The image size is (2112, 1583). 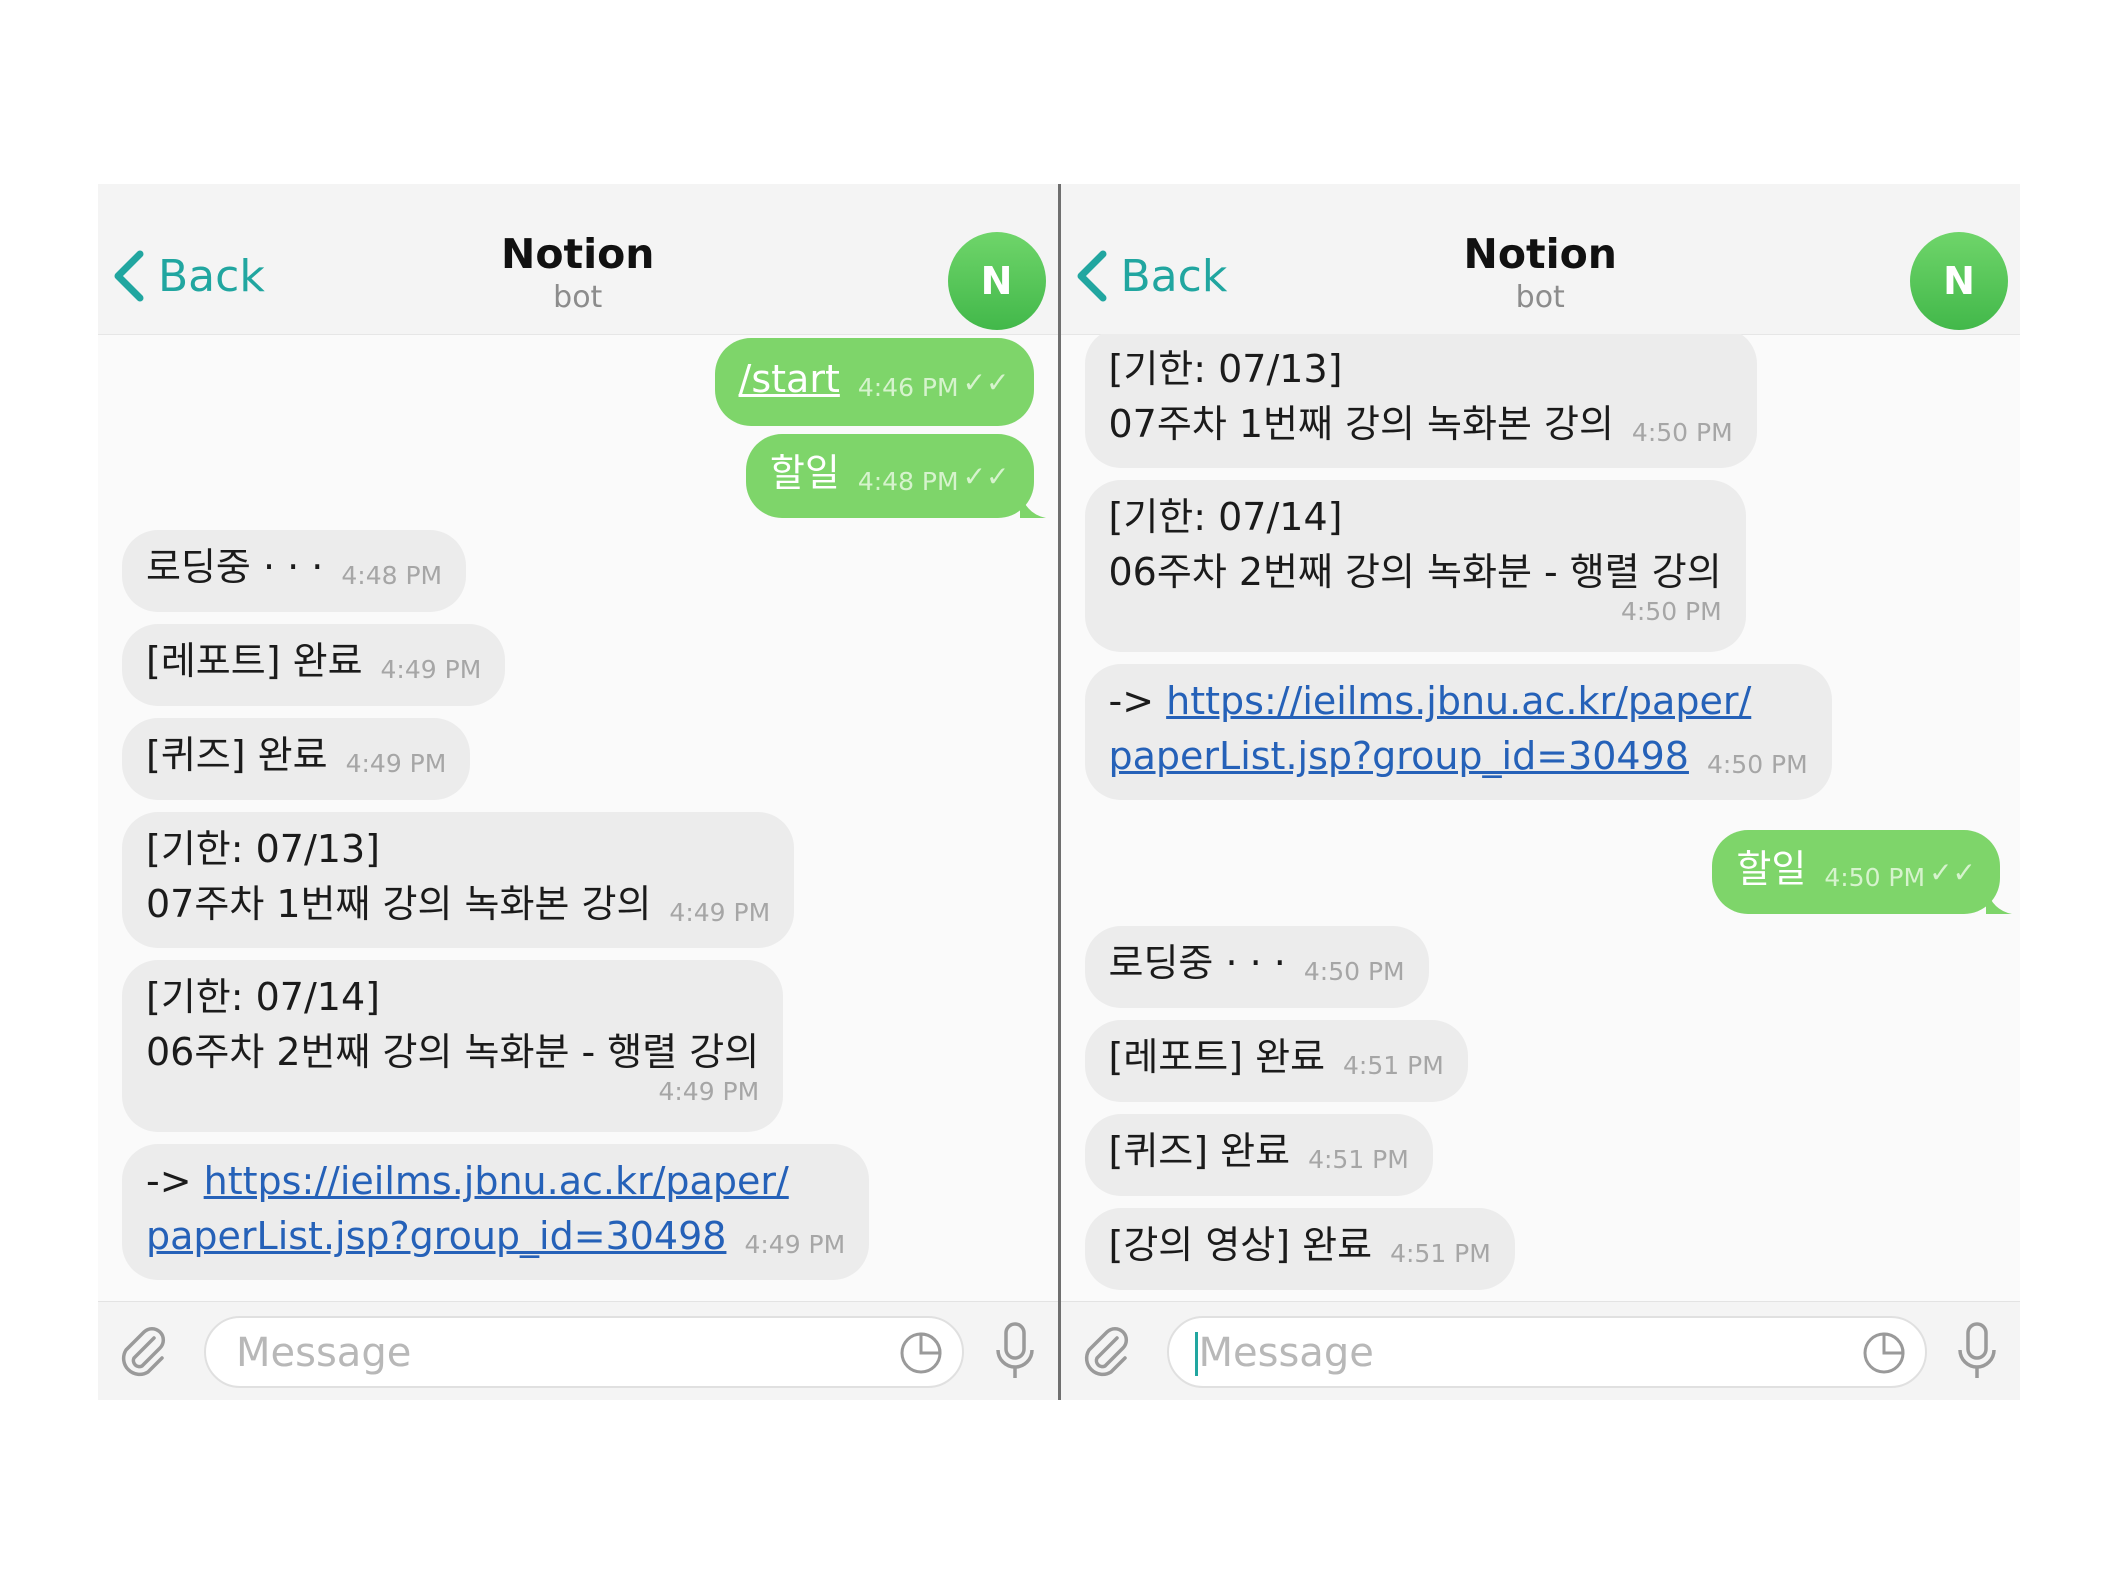 I want to click on incoming-message: [레포트] 완료 4:49 PM, so click(x=314, y=665).